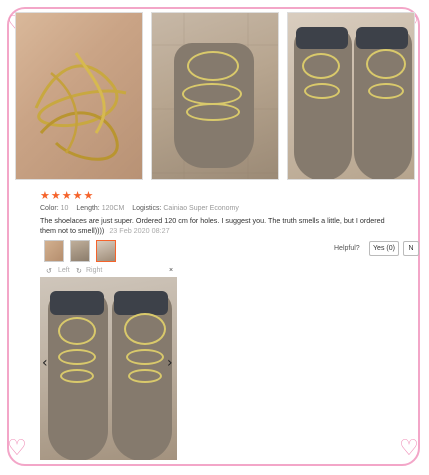 The image size is (429, 475). I want to click on prev-arrow-icon: ‹, so click(45, 363).